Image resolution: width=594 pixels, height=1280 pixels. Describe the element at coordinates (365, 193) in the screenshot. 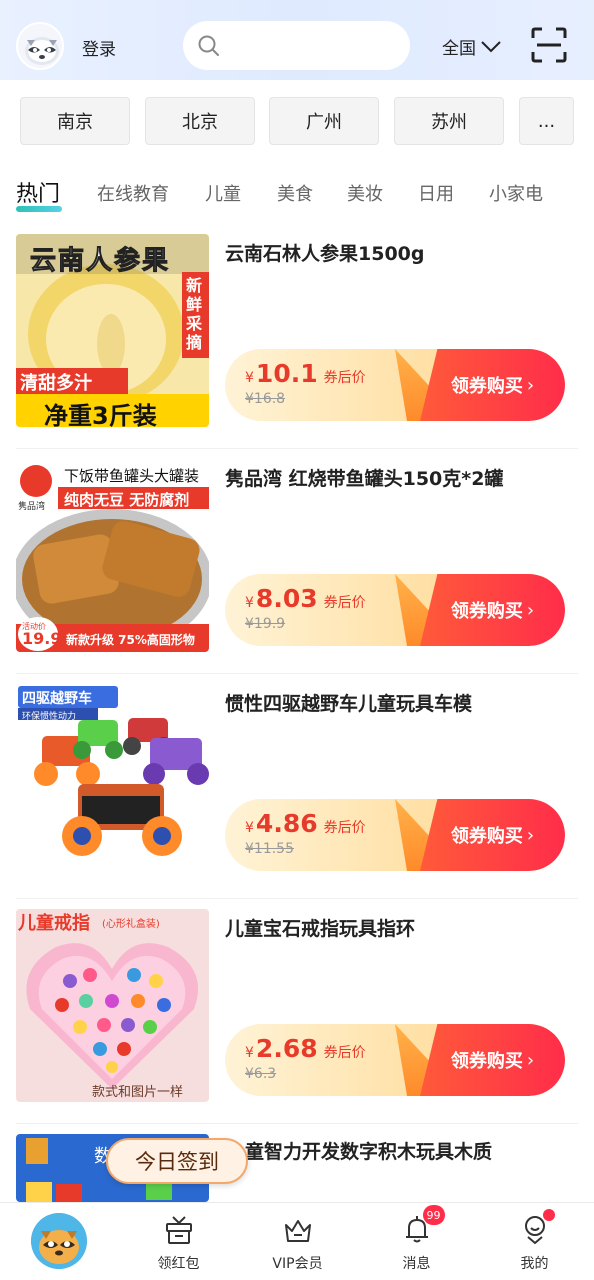

I see `tab-beauty: 美妆` at that location.